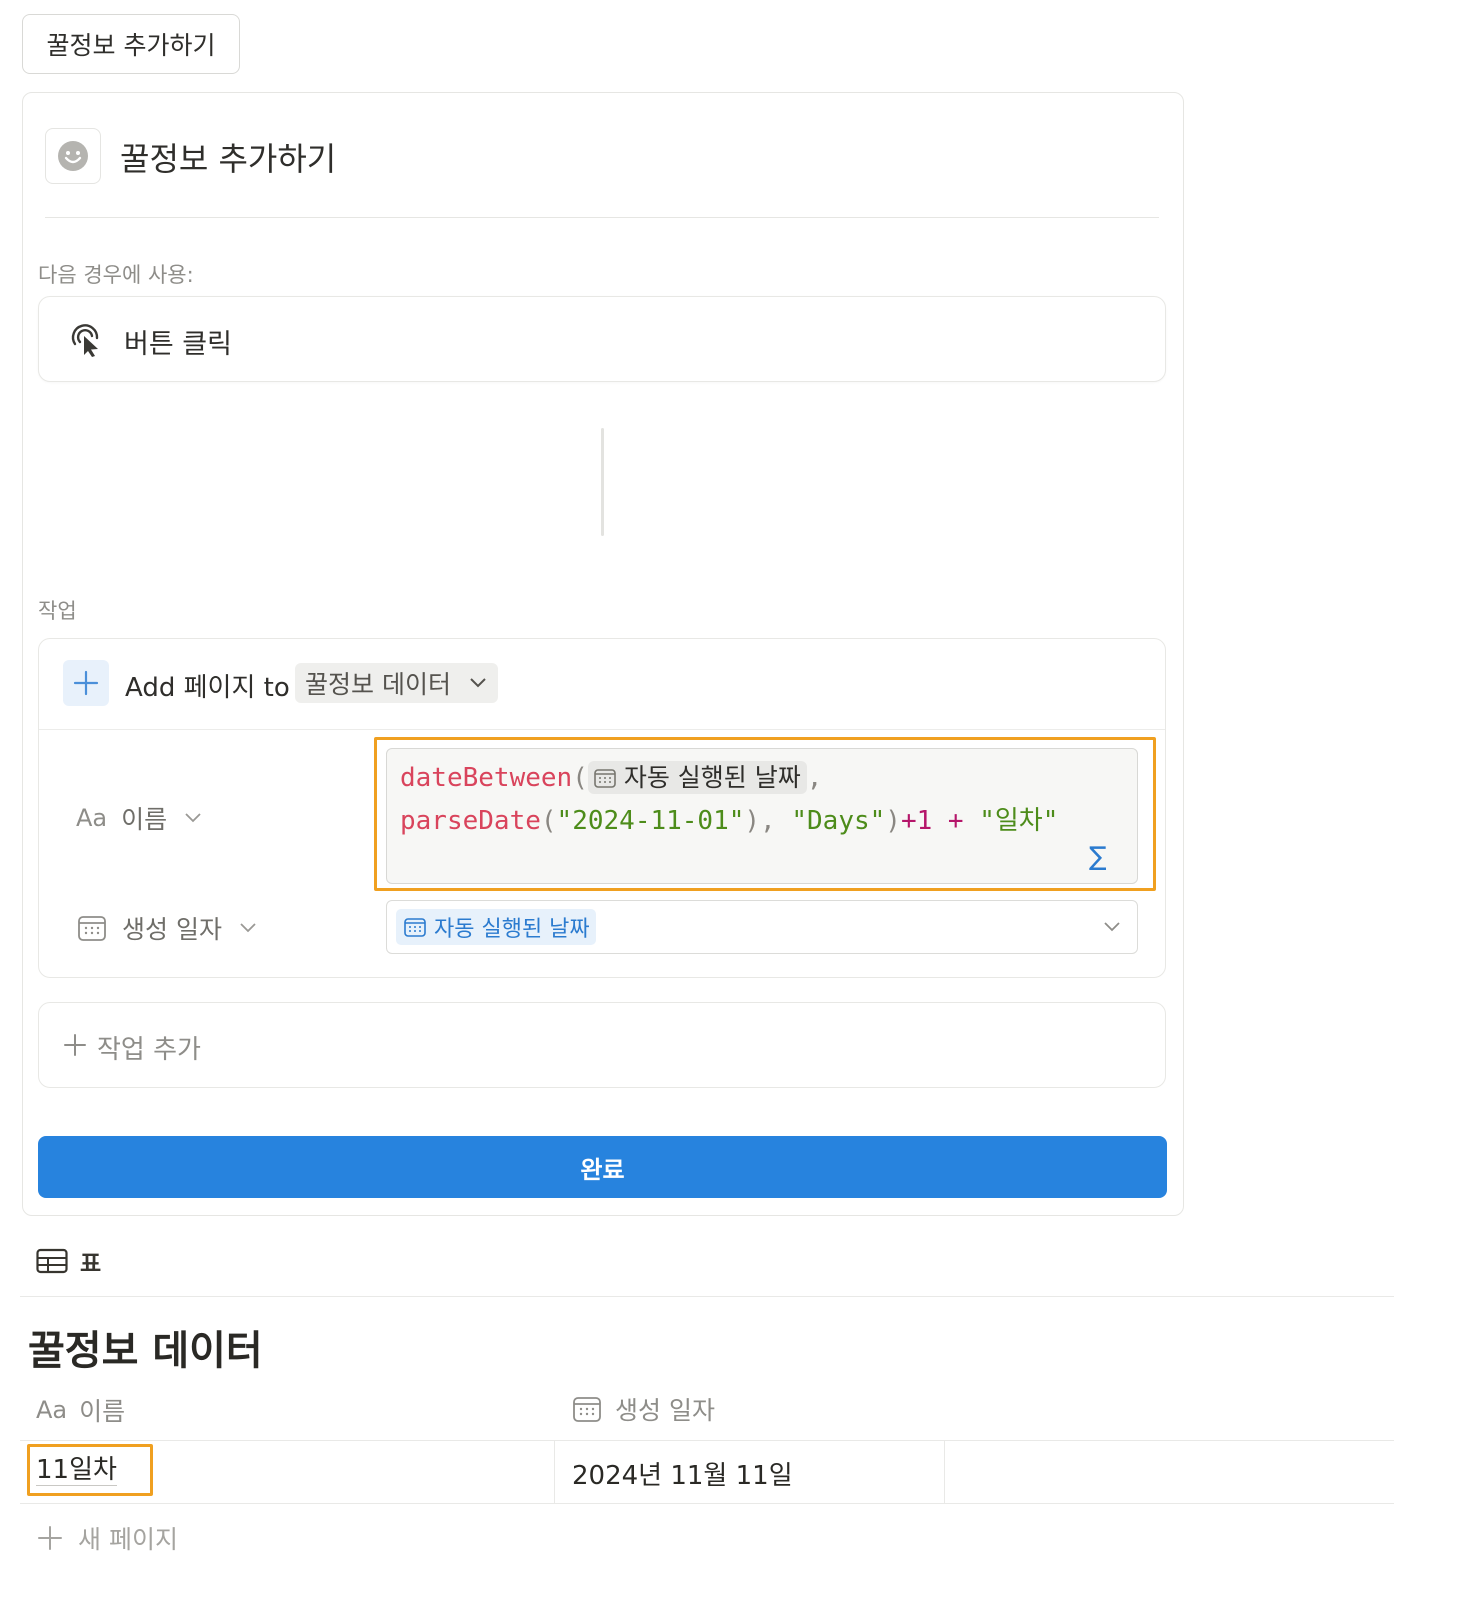 The height and width of the screenshot is (1616, 1476). I want to click on done-button-label: 완료, so click(602, 1169).